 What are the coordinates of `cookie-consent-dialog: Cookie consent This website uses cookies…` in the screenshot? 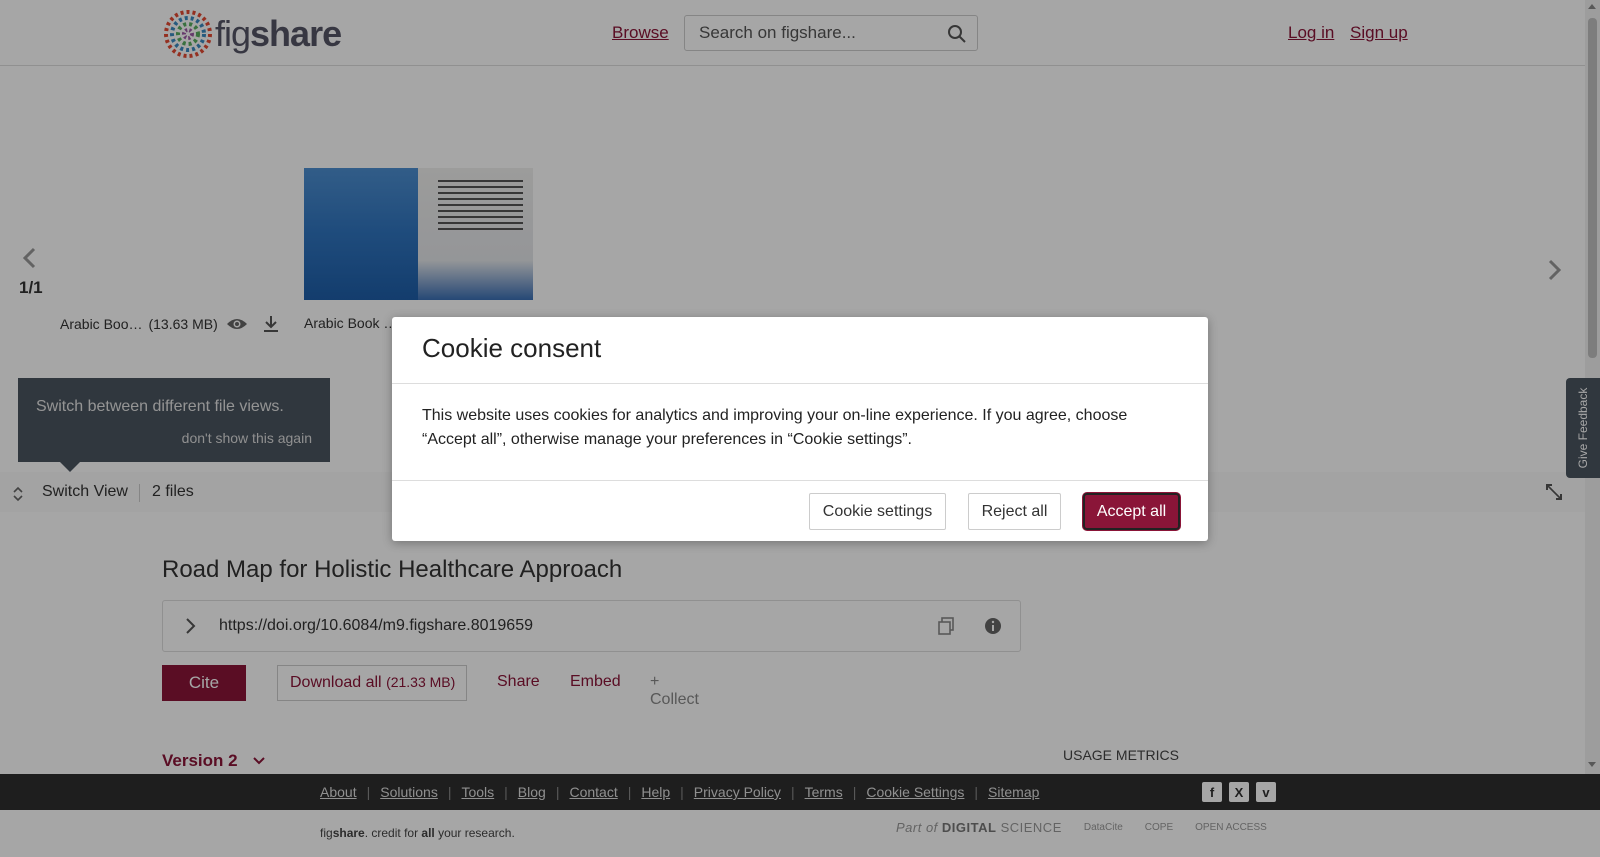 It's located at (800, 429).